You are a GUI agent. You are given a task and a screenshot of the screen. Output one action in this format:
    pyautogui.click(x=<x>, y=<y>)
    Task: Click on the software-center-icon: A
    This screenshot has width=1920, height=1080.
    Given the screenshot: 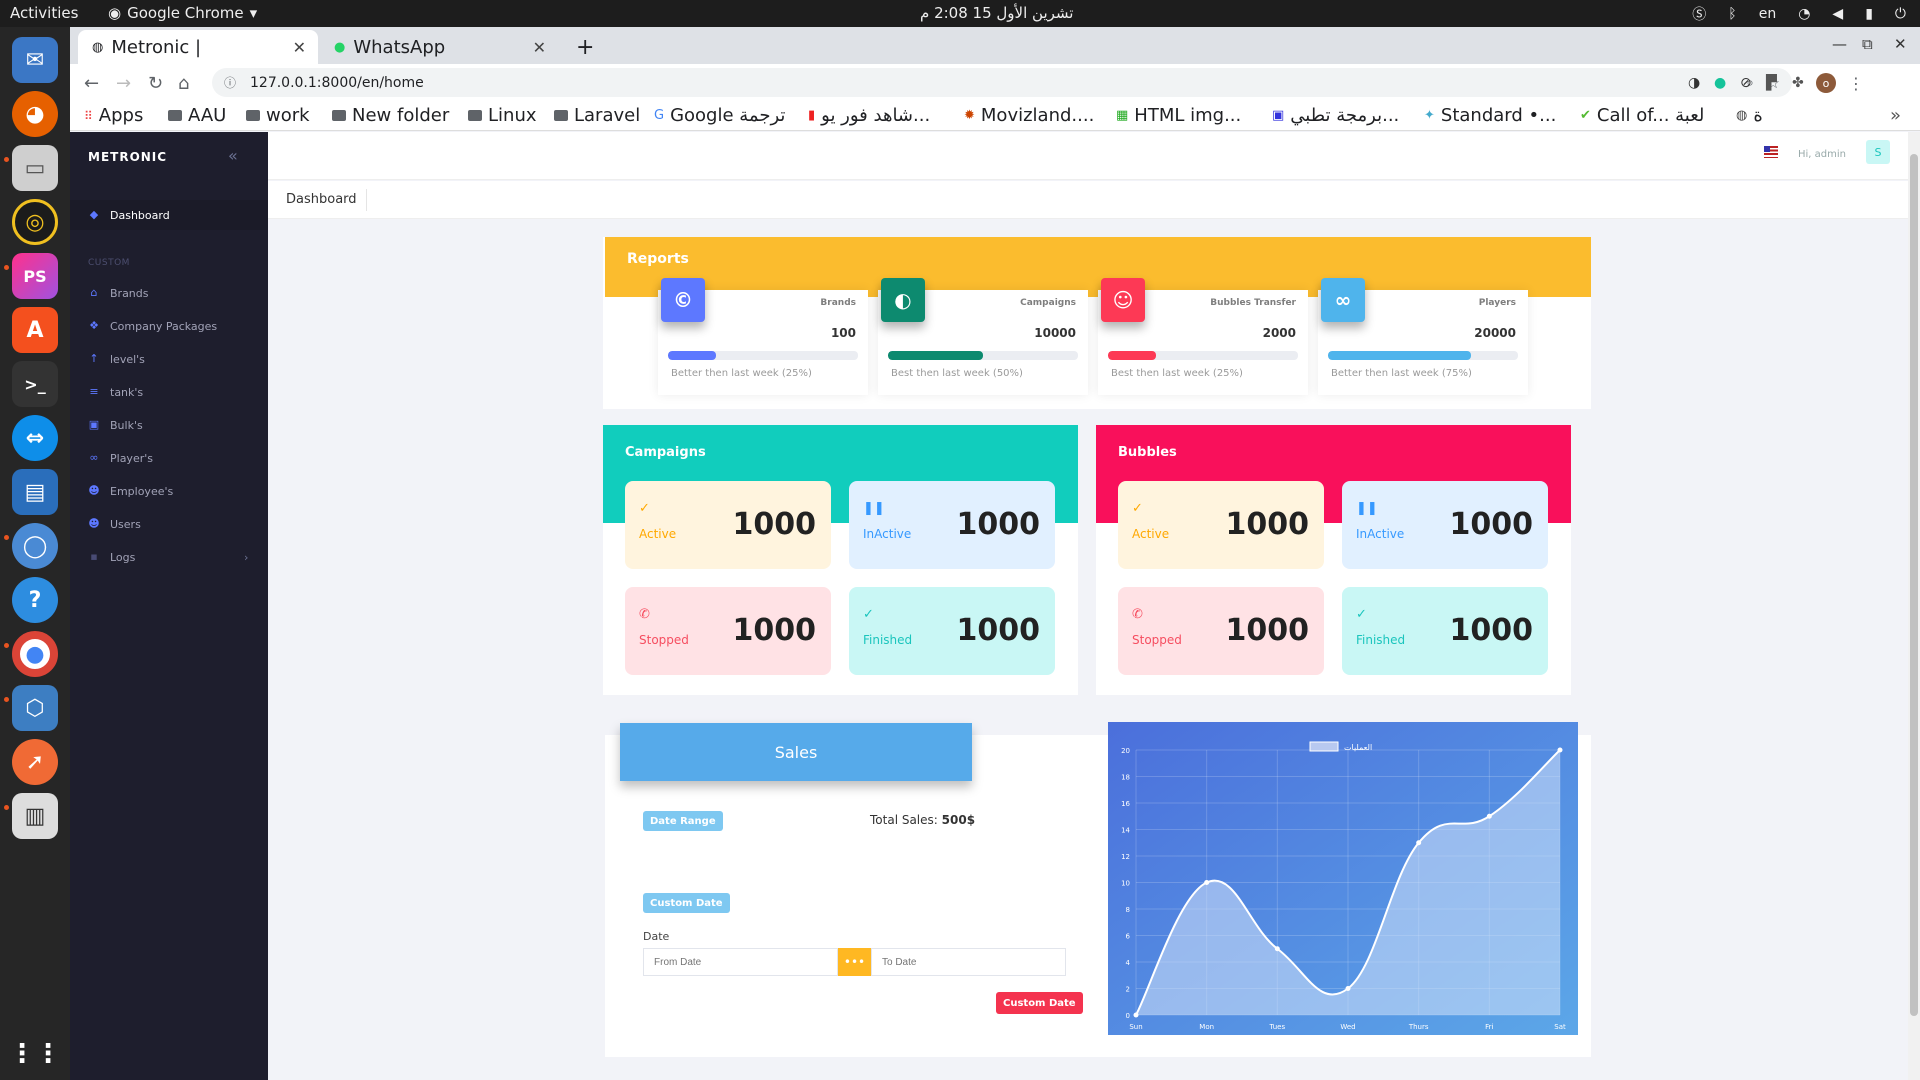 What is the action you would take?
    pyautogui.click(x=35, y=330)
    